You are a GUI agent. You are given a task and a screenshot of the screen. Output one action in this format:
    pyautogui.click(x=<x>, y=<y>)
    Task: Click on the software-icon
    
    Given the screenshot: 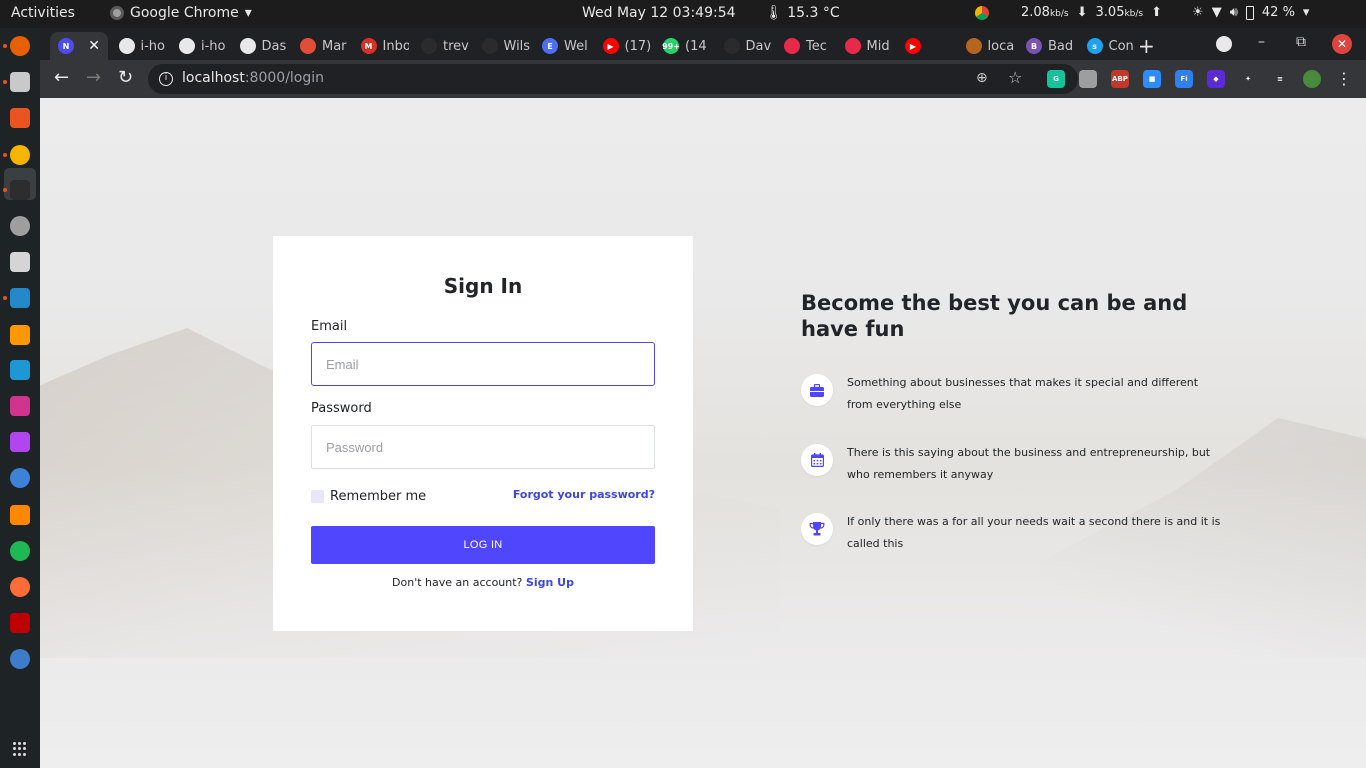 What is the action you would take?
    pyautogui.click(x=20, y=118)
    